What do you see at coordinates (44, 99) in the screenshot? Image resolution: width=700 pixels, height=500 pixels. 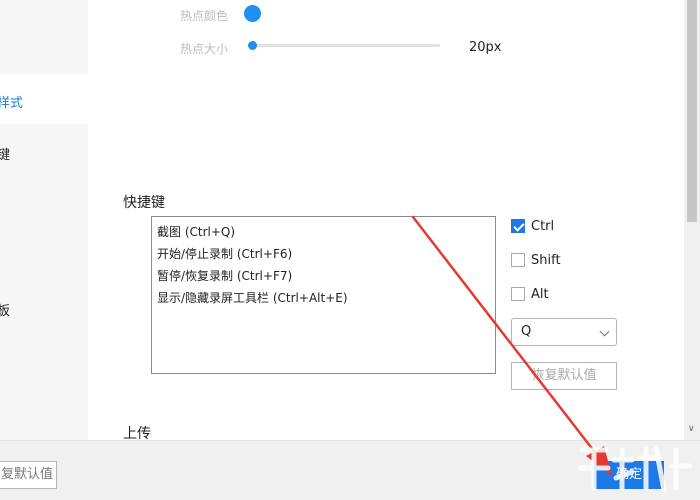 I see `sidebar-item-style: 样式` at bounding box center [44, 99].